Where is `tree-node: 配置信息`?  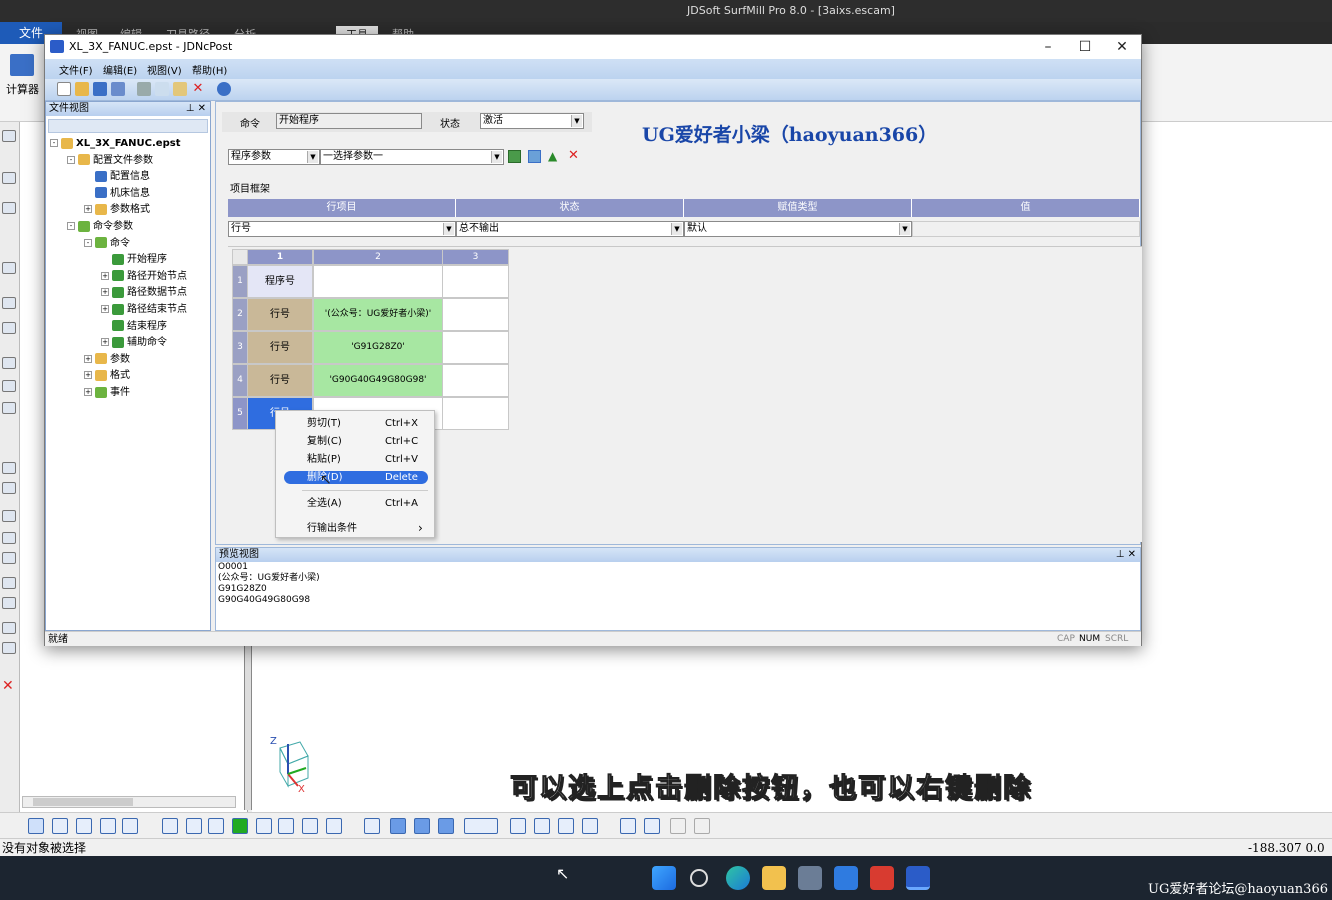
tree-node: 配置信息 is located at coordinates (117, 176).